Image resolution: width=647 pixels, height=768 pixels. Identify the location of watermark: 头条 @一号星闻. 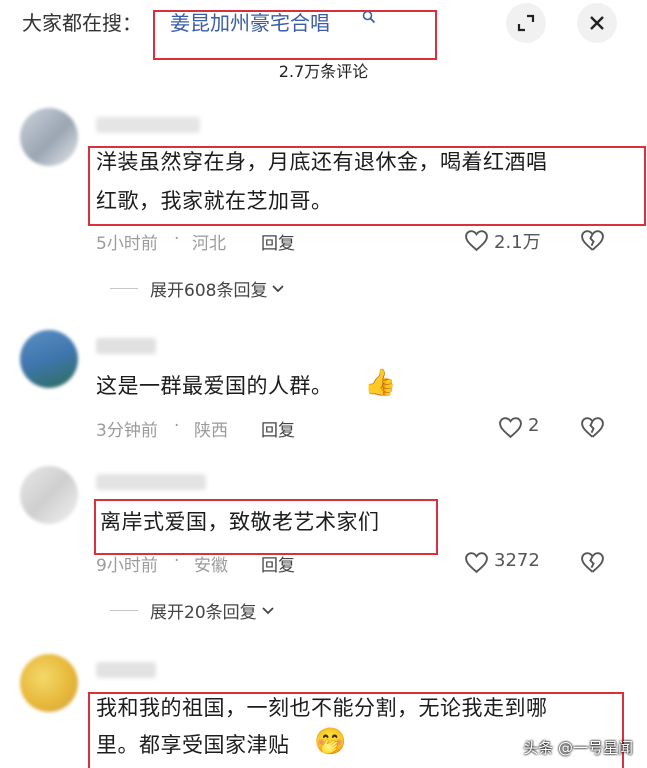
(578, 748).